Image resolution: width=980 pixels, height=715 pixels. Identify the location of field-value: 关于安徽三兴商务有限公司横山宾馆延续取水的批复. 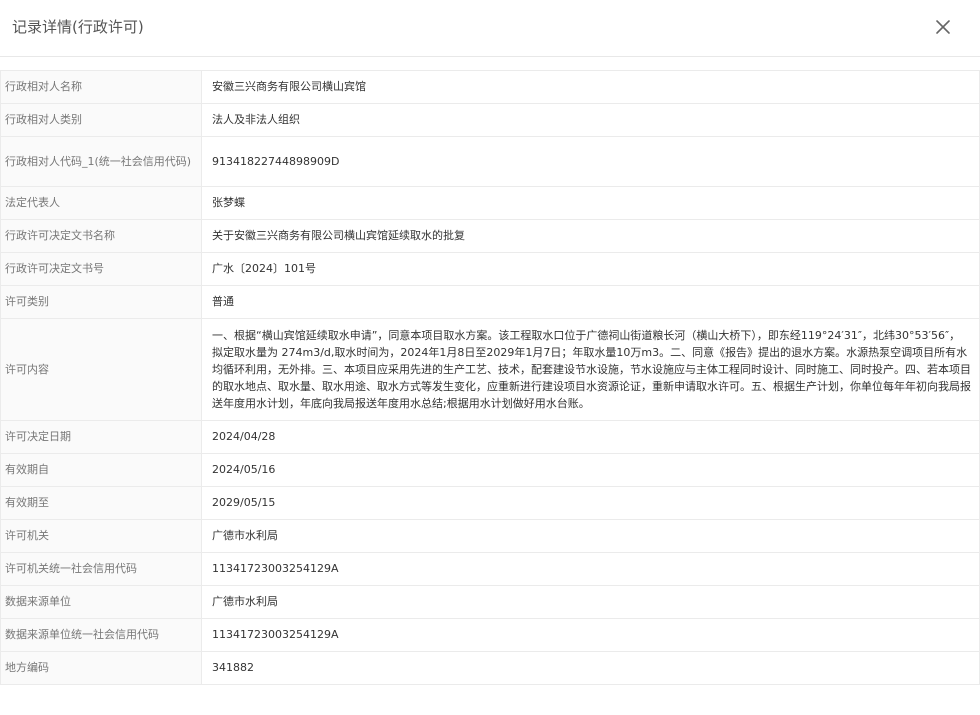
(590, 236).